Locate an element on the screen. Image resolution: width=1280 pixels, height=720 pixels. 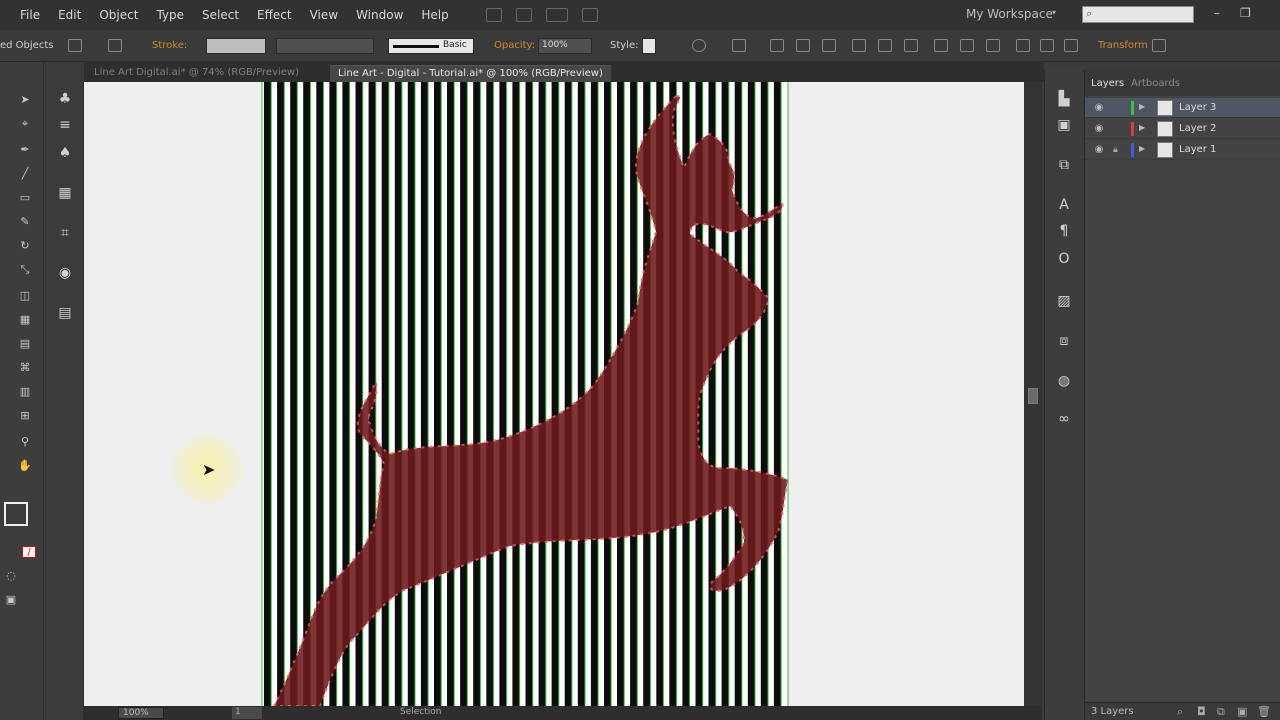
stroke-swatch-icon is located at coordinates (115, 45).